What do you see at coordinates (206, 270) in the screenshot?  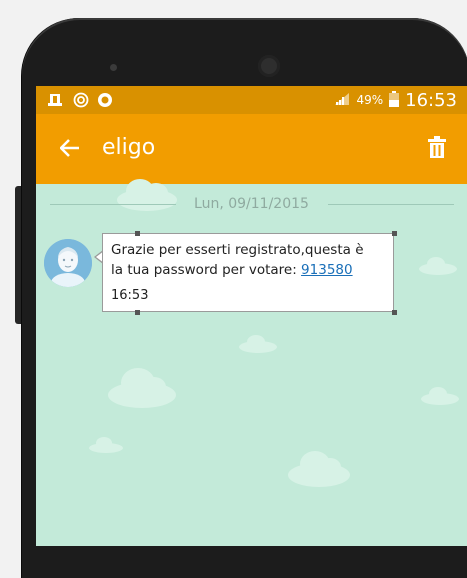 I see `message-text: la tua password per votare:` at bounding box center [206, 270].